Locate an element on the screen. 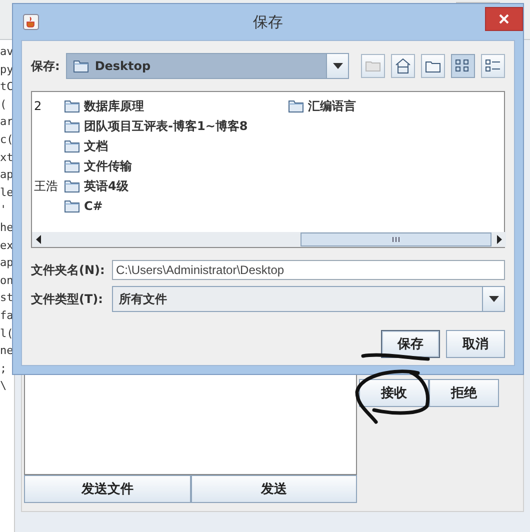 Image resolution: width=530 pixels, height=532 pixels. file-name-field: C:\Users\Administrator\Desktop is located at coordinates (308, 270).